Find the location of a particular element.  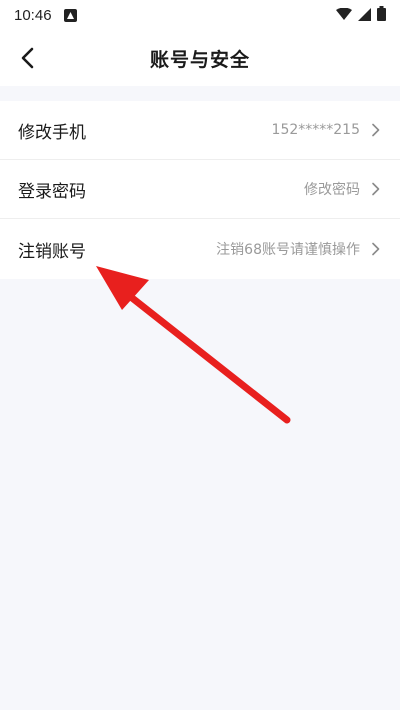

page-title: 账号与安全 is located at coordinates (199, 59).